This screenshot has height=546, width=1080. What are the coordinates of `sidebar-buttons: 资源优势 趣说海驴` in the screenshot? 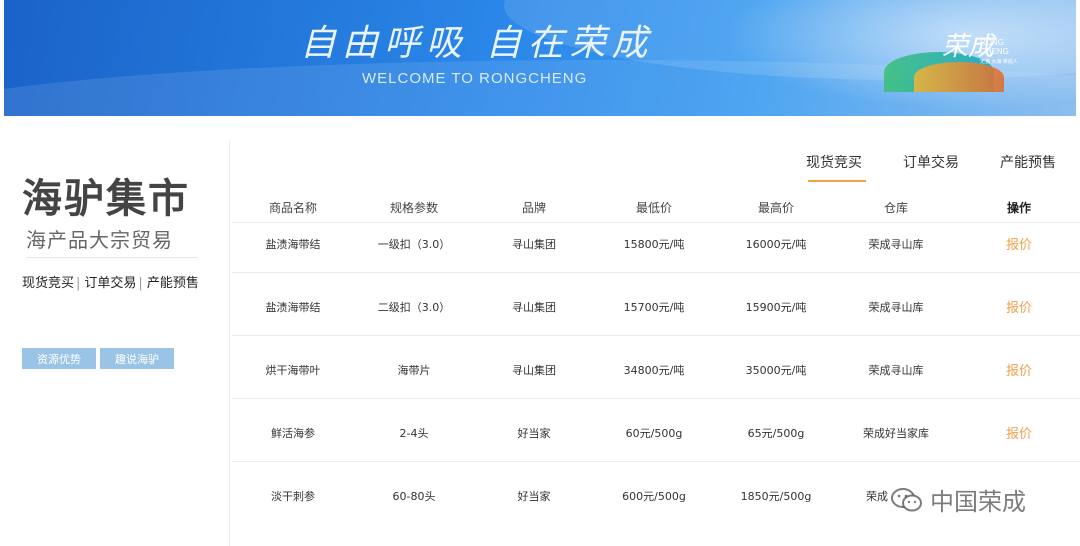 It's located at (98, 358).